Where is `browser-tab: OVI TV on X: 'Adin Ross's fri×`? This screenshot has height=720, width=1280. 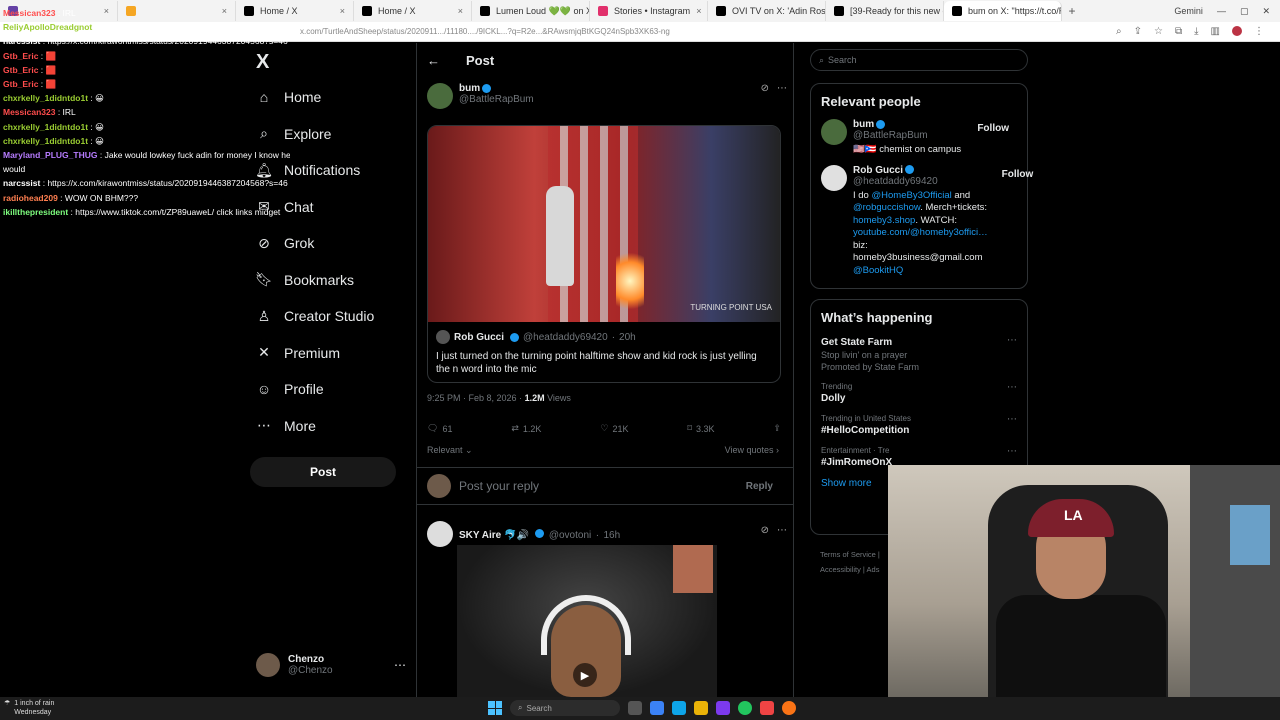 browser-tab: OVI TV on X: 'Adin Ross's fri× is located at coordinates (767, 11).